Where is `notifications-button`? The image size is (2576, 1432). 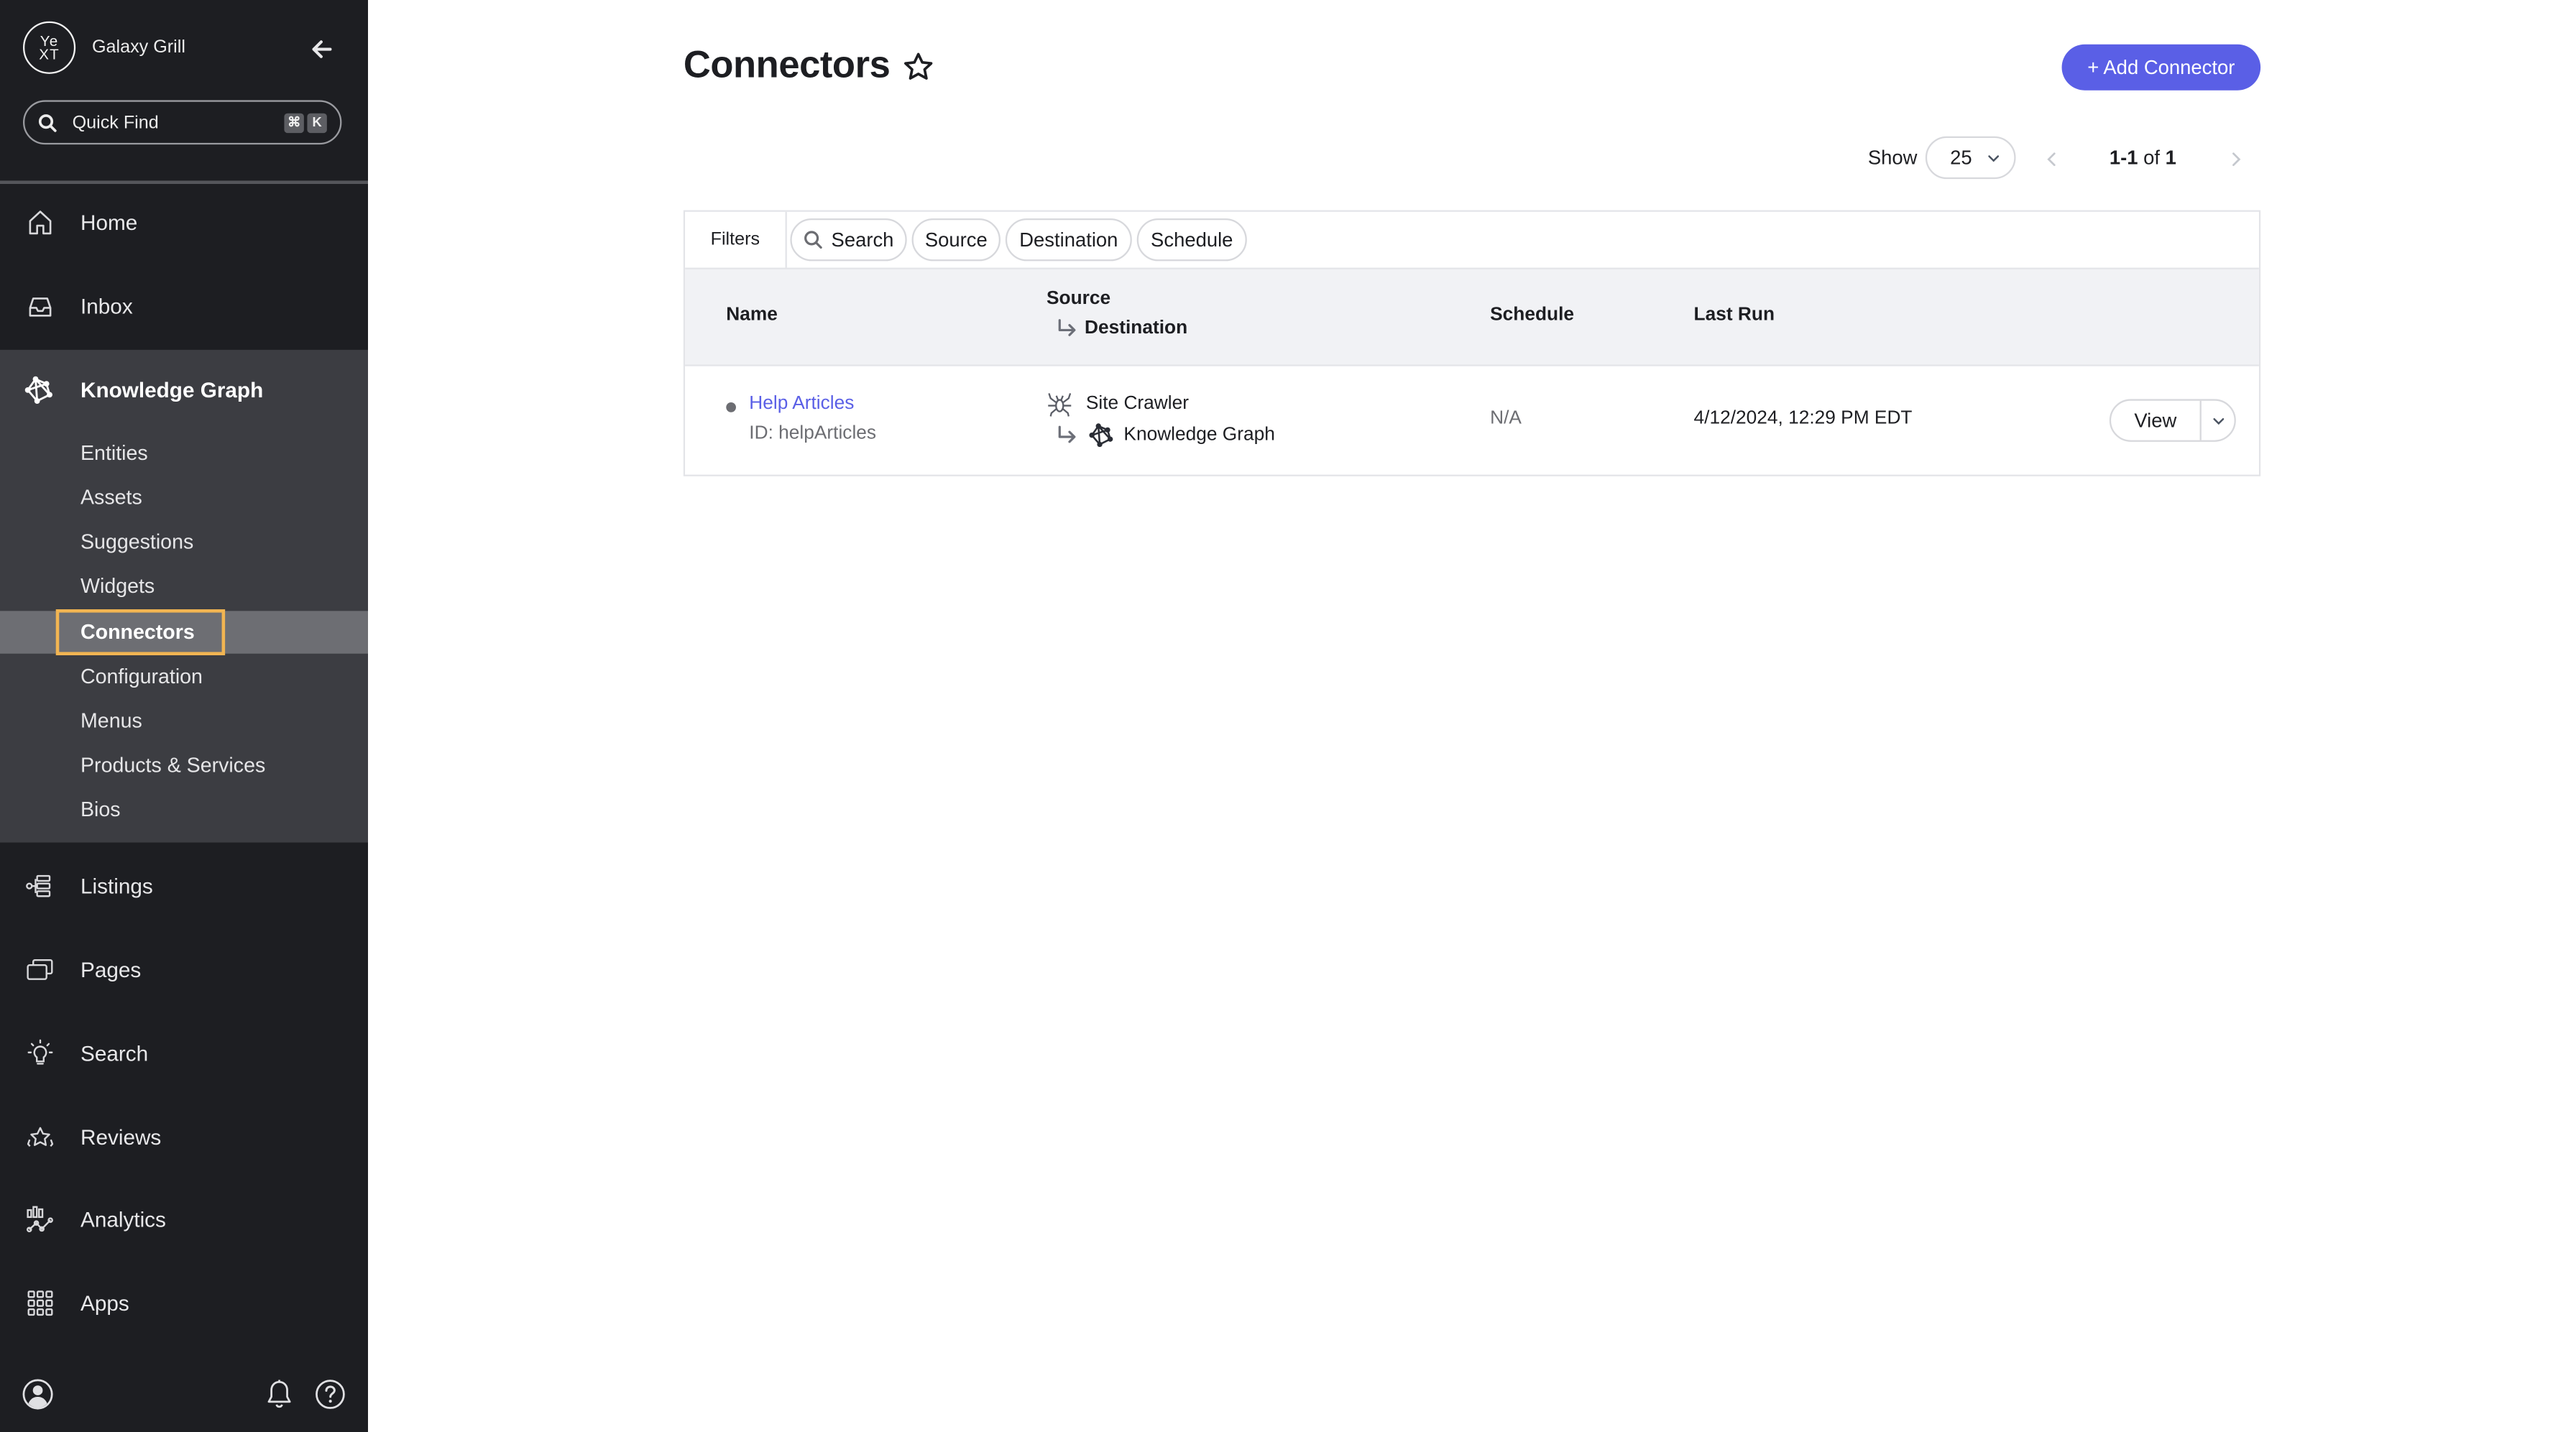 notifications-button is located at coordinates (279, 1394).